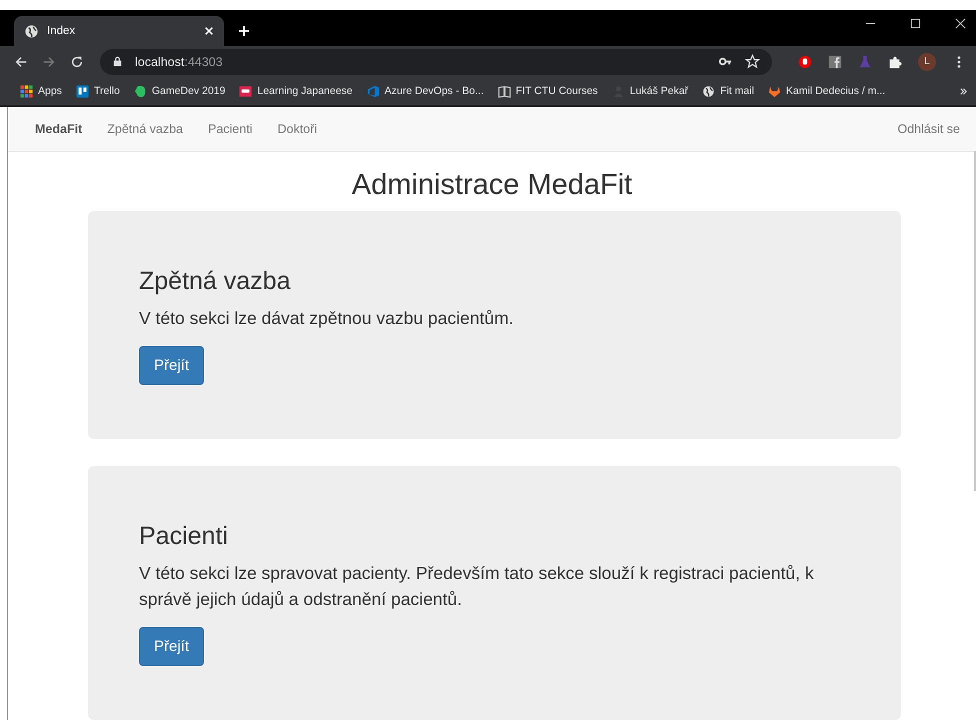 The width and height of the screenshot is (976, 720). Describe the element at coordinates (21, 61) in the screenshot. I see `back-arrow-icon` at that location.